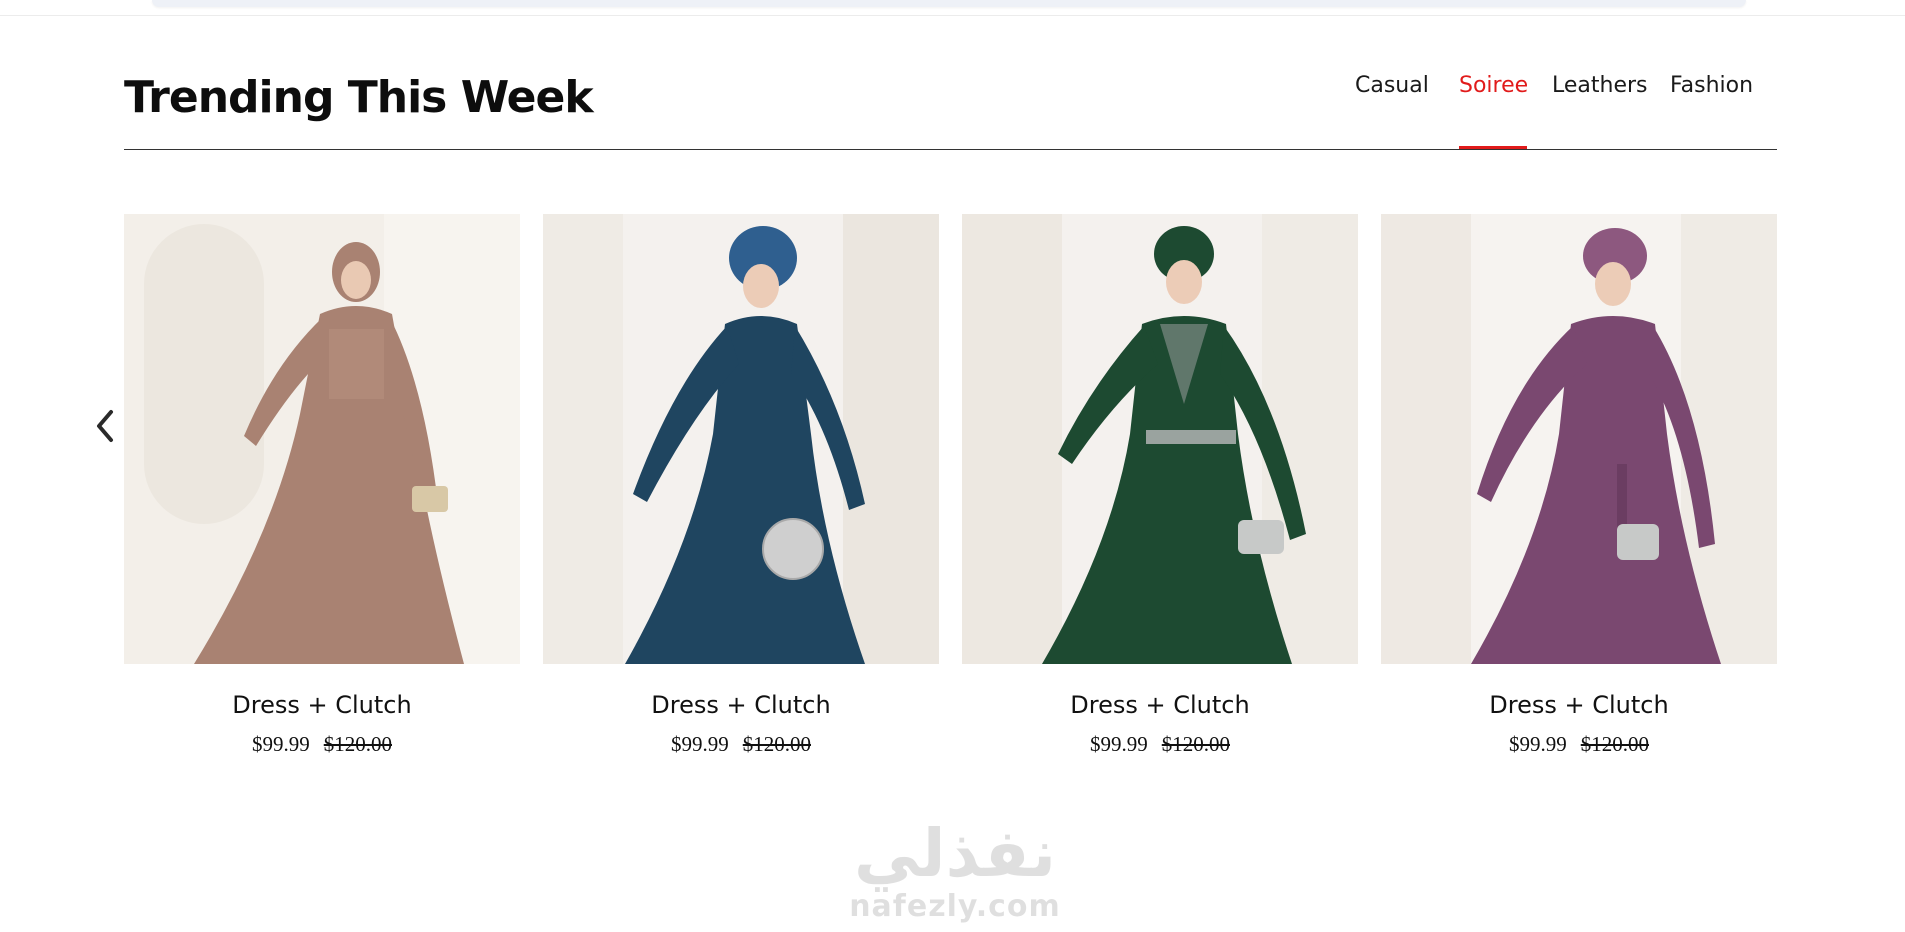 This screenshot has width=1905, height=932. What do you see at coordinates (1493, 110) in the screenshot?
I see `tab-soiree: Soiree` at bounding box center [1493, 110].